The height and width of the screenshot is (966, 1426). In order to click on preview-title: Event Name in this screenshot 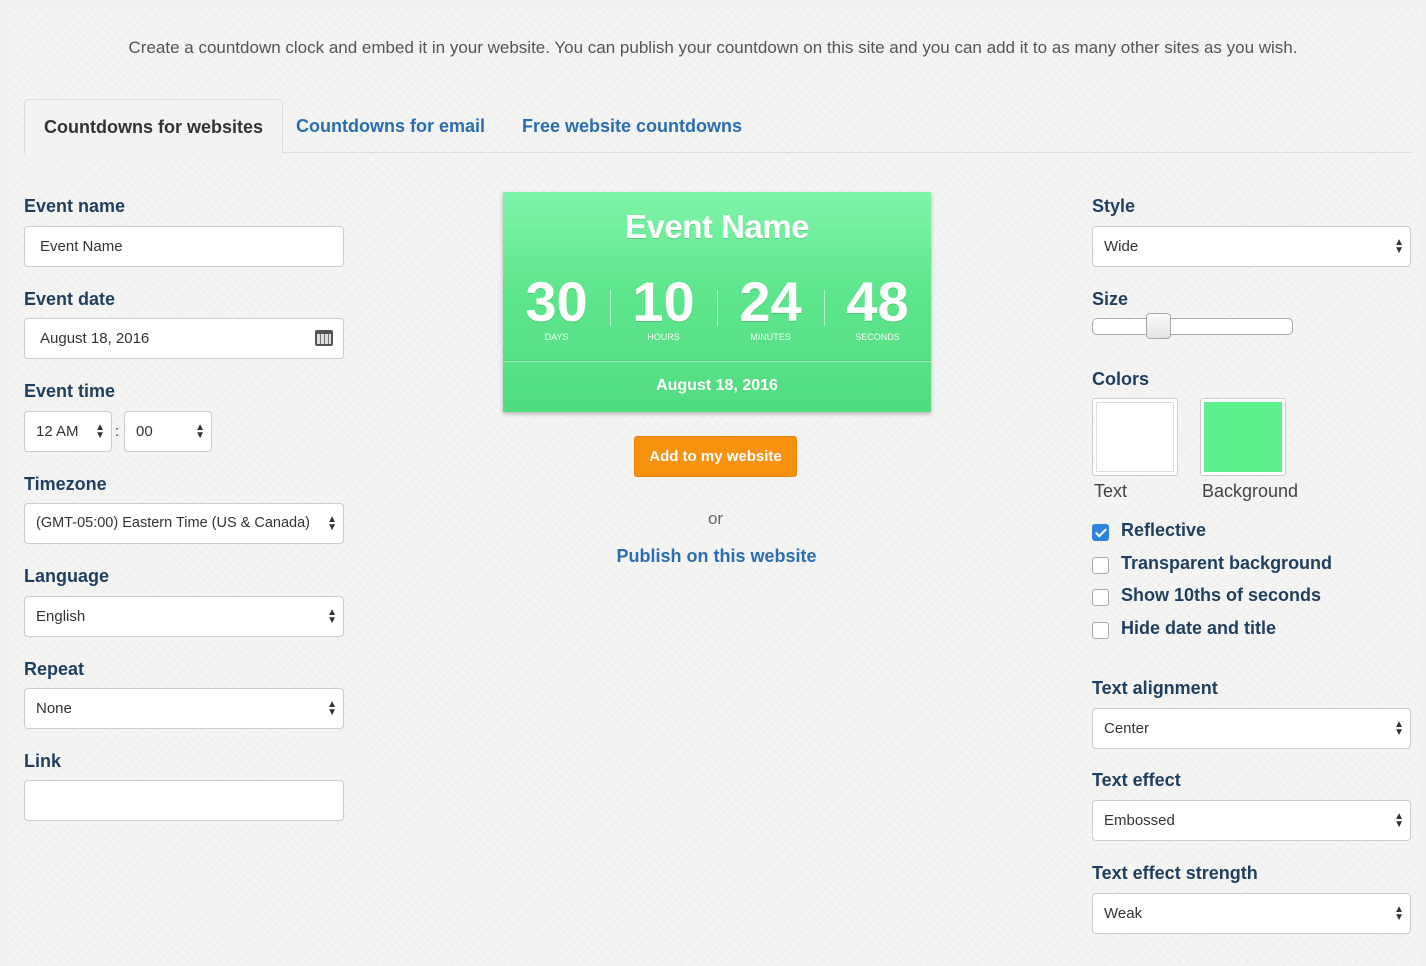, I will do `click(717, 226)`.